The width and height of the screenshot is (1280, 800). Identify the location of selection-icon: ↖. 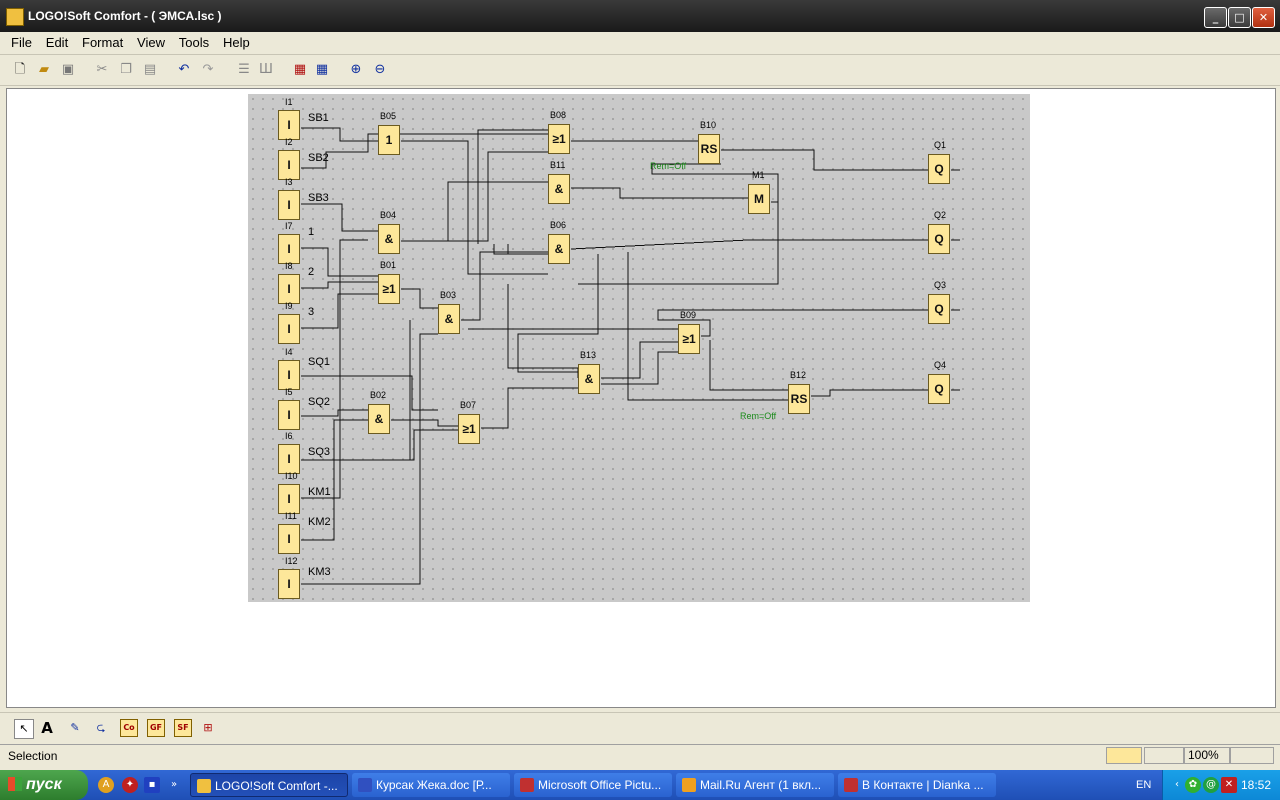
(24, 729).